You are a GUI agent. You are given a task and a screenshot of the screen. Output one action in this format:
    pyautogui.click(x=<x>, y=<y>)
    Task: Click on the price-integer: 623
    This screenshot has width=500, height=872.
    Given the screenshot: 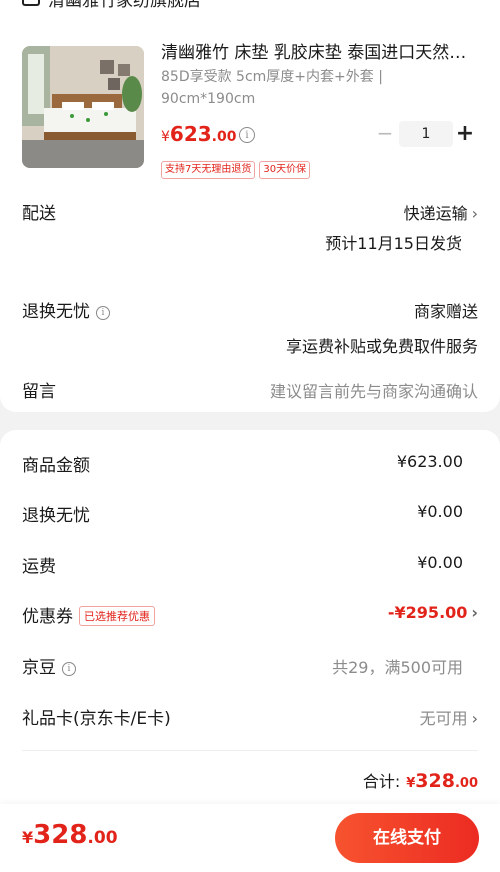 What is the action you would take?
    pyautogui.click(x=190, y=134)
    